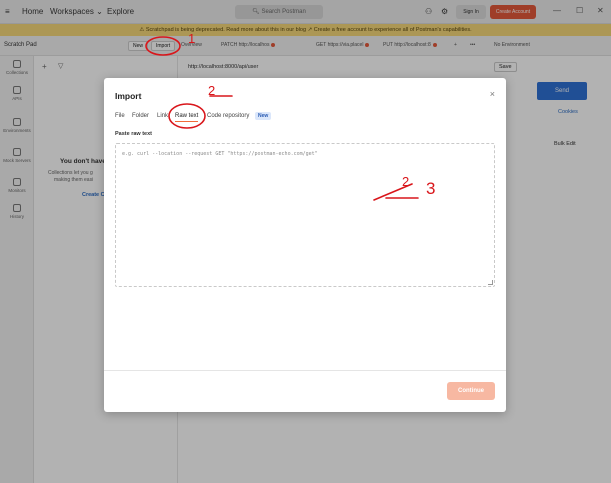 This screenshot has width=611, height=483. Describe the element at coordinates (162, 116) in the screenshot. I see `tab-link: Link` at that location.